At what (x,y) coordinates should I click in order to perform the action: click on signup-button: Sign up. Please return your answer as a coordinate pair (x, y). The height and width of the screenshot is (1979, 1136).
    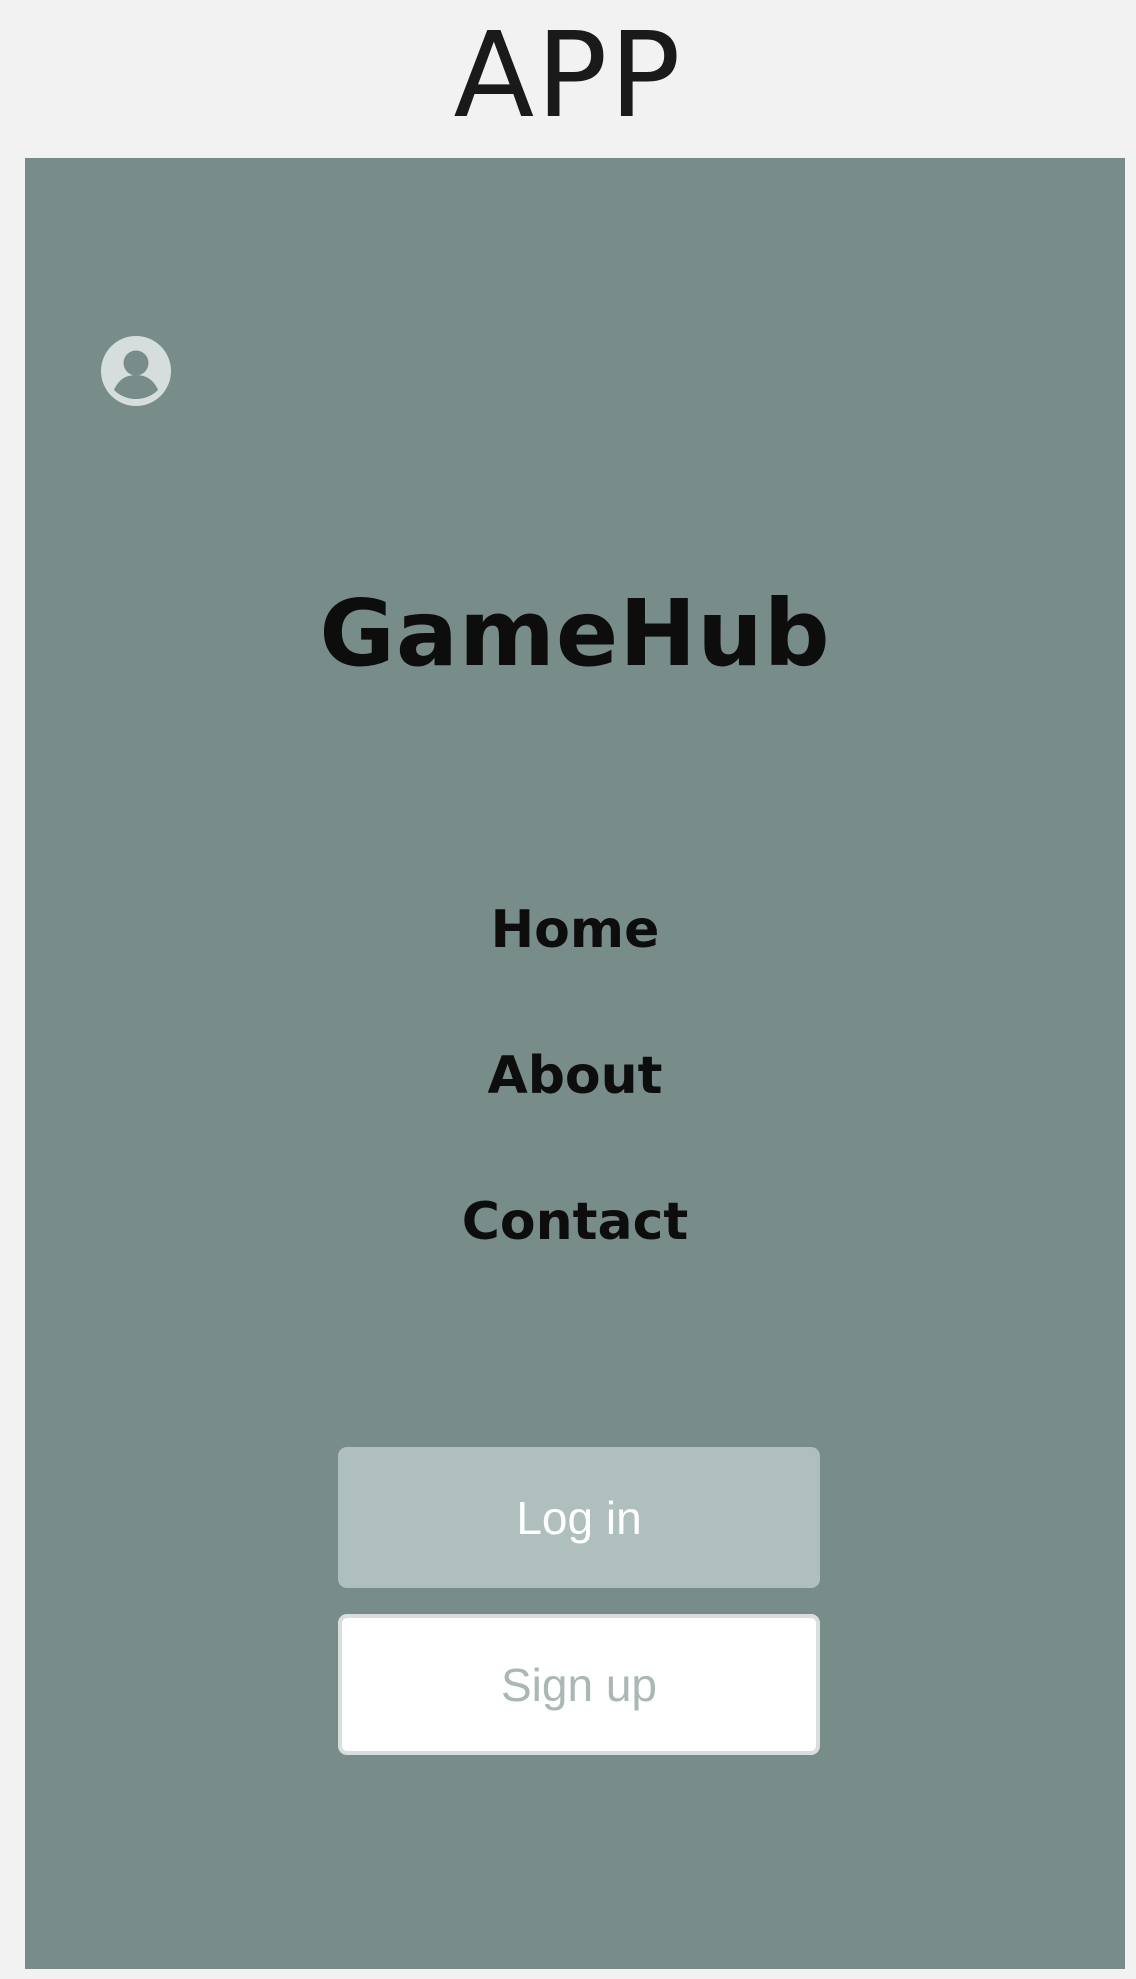
    Looking at the image, I should click on (579, 1684).